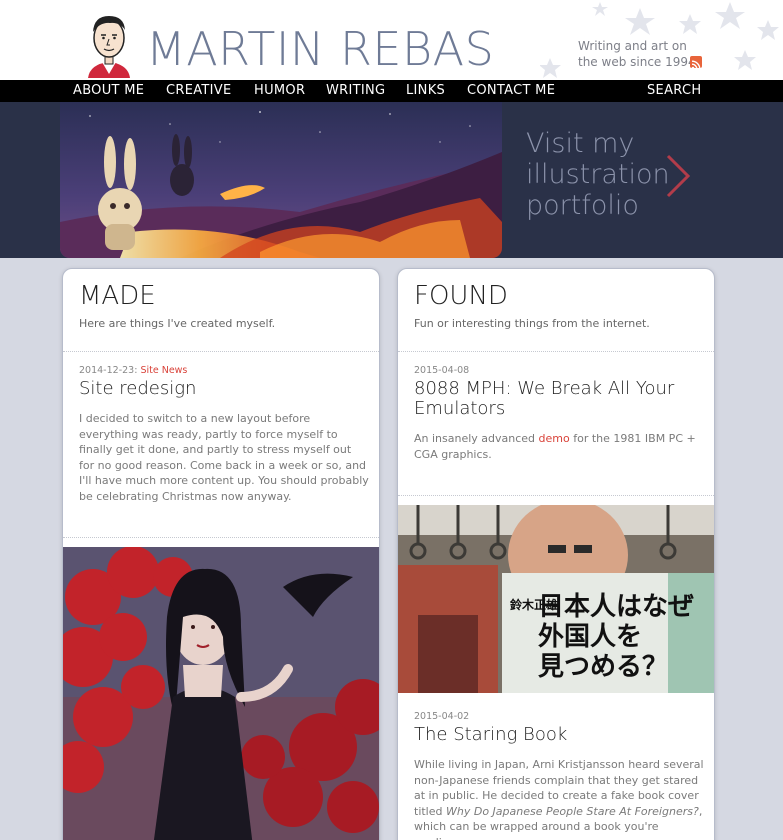 Image resolution: width=783 pixels, height=840 pixels. Describe the element at coordinates (108, 370) in the screenshot. I see `post-date: 2014-12-23:` at that location.